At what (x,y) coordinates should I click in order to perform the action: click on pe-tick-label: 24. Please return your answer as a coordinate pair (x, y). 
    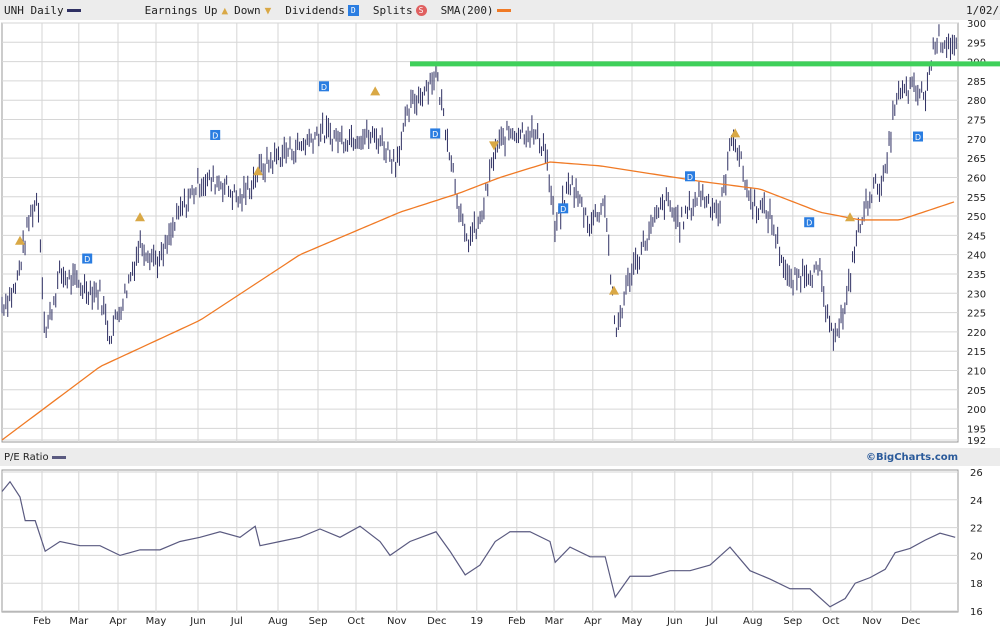
    Looking at the image, I should click on (976, 501).